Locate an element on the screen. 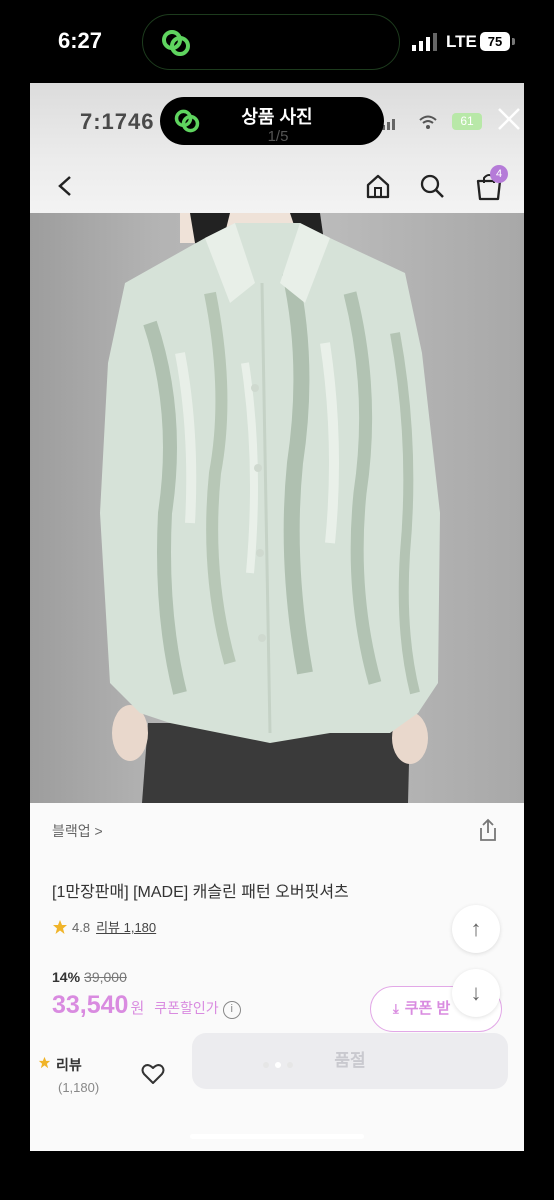  share-icon is located at coordinates (488, 830).